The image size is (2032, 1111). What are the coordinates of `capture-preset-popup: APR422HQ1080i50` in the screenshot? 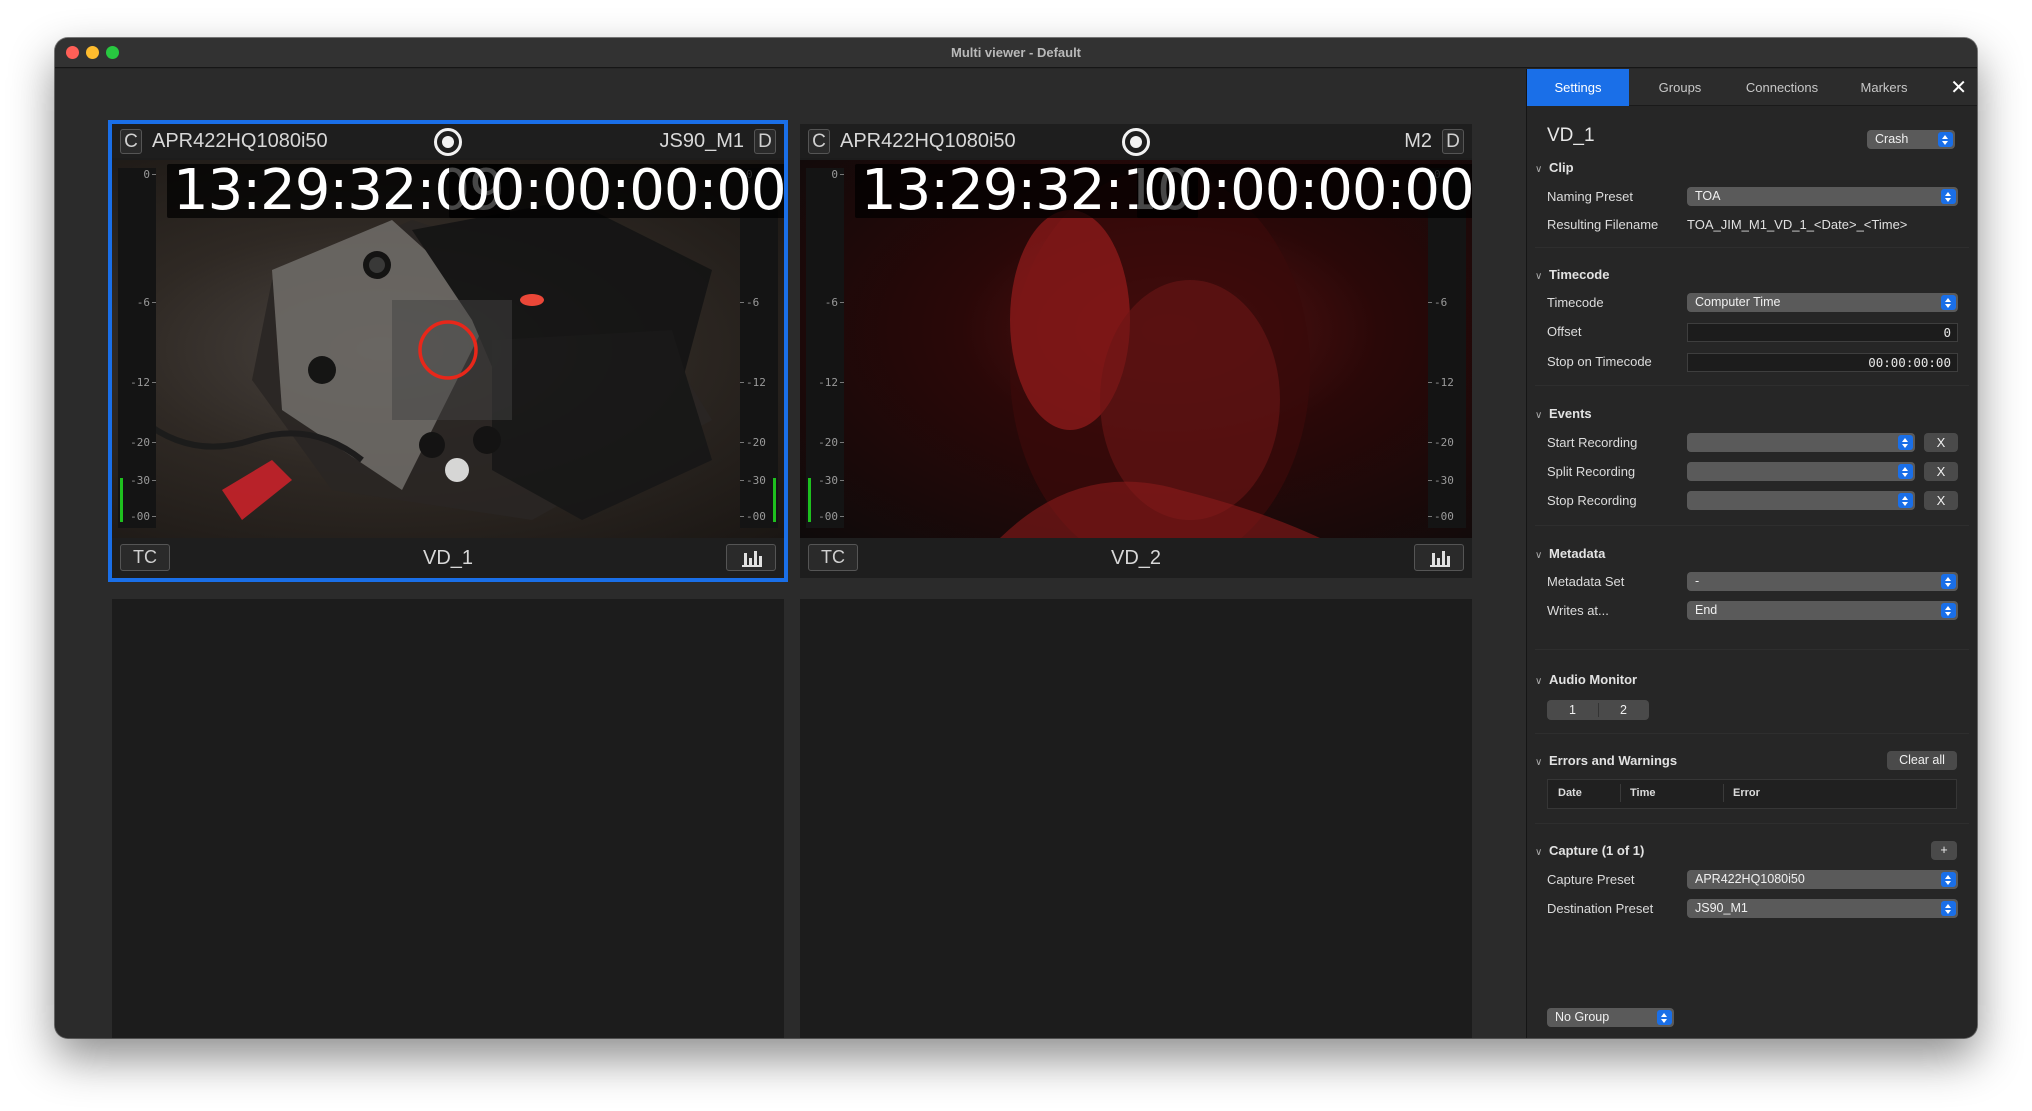 It's located at (1822, 879).